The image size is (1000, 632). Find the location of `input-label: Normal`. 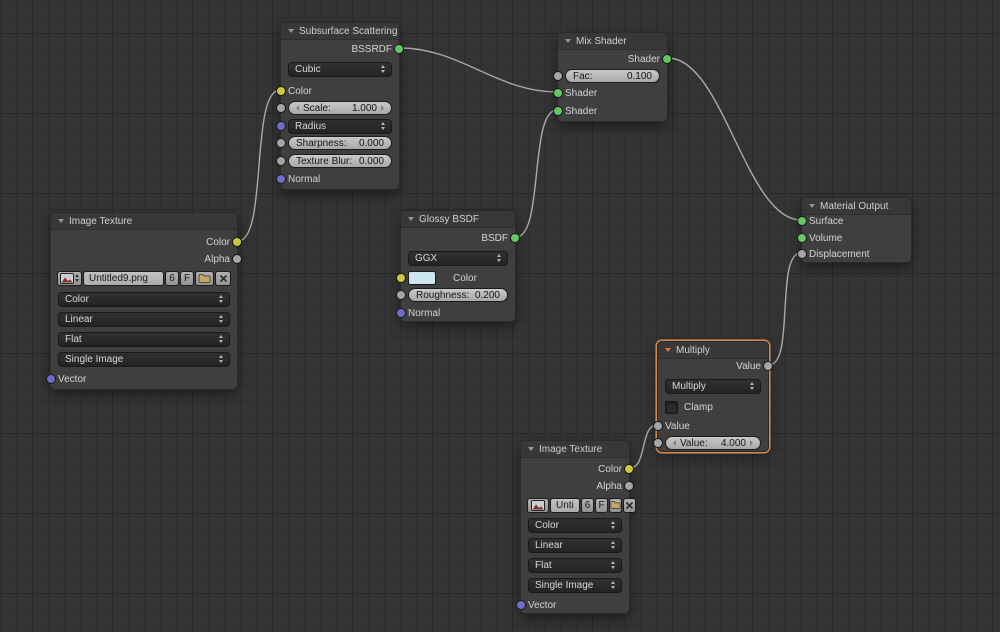

input-label: Normal is located at coordinates (424, 313).